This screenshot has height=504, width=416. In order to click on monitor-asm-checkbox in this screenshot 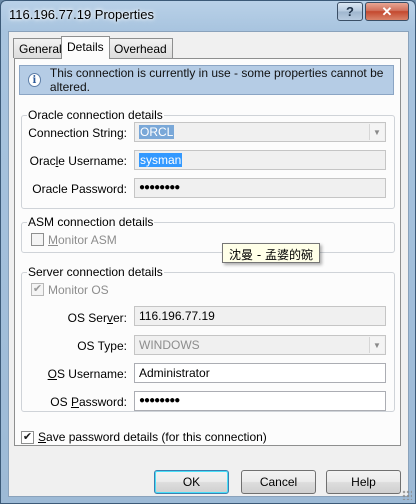, I will do `click(37, 239)`.